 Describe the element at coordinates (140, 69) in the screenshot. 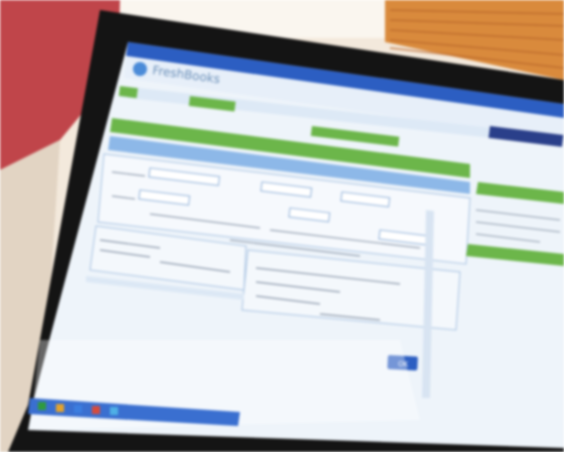

I see `logo-icon` at that location.